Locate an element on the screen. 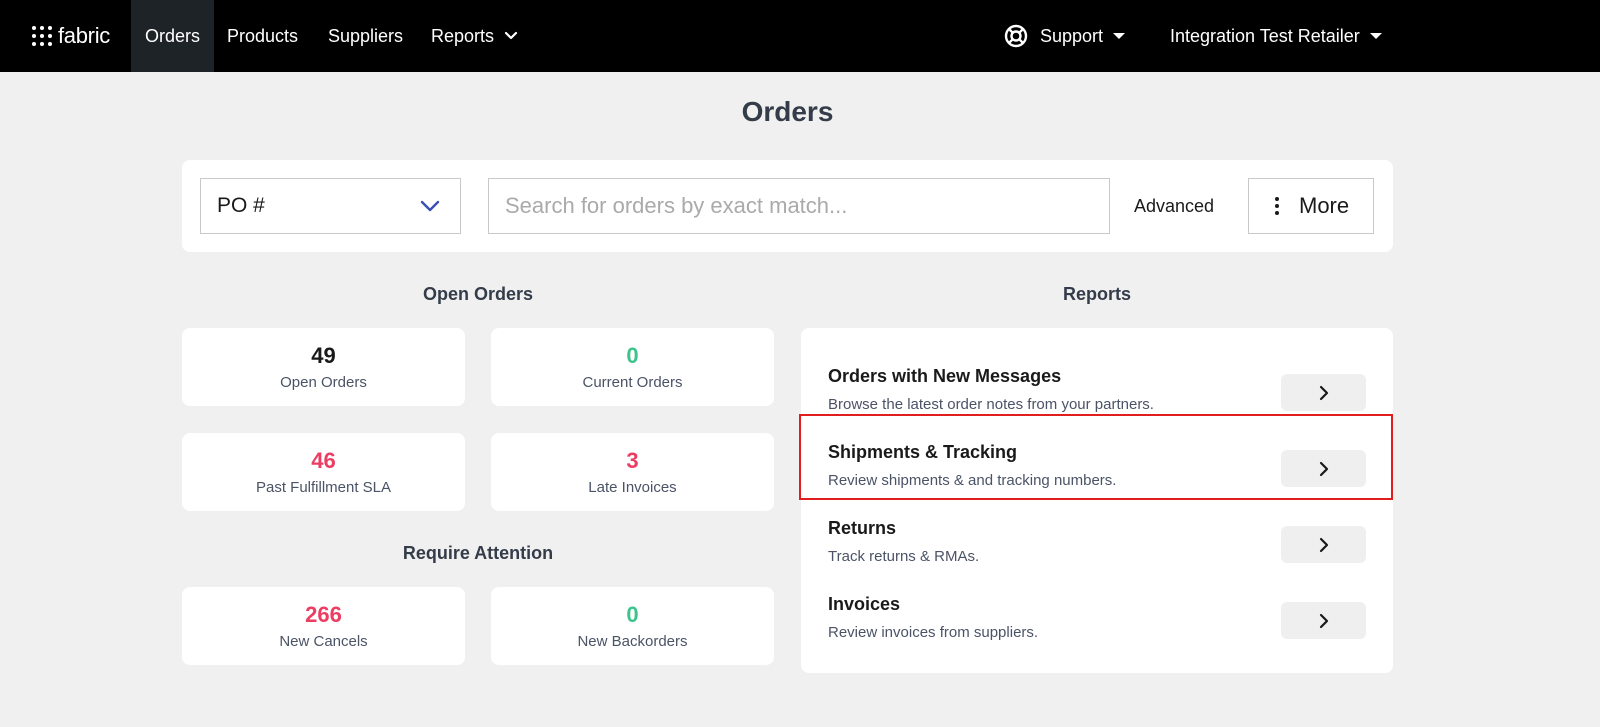  stat-card-past-fulfillment-sla: 46 Past Fulfillment SLA is located at coordinates (323, 472).